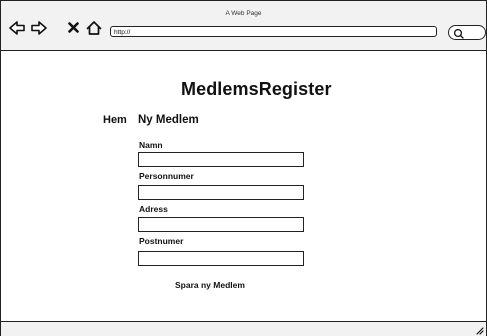 The width and height of the screenshot is (487, 336). I want to click on forward-arrow-icon, so click(39, 28).